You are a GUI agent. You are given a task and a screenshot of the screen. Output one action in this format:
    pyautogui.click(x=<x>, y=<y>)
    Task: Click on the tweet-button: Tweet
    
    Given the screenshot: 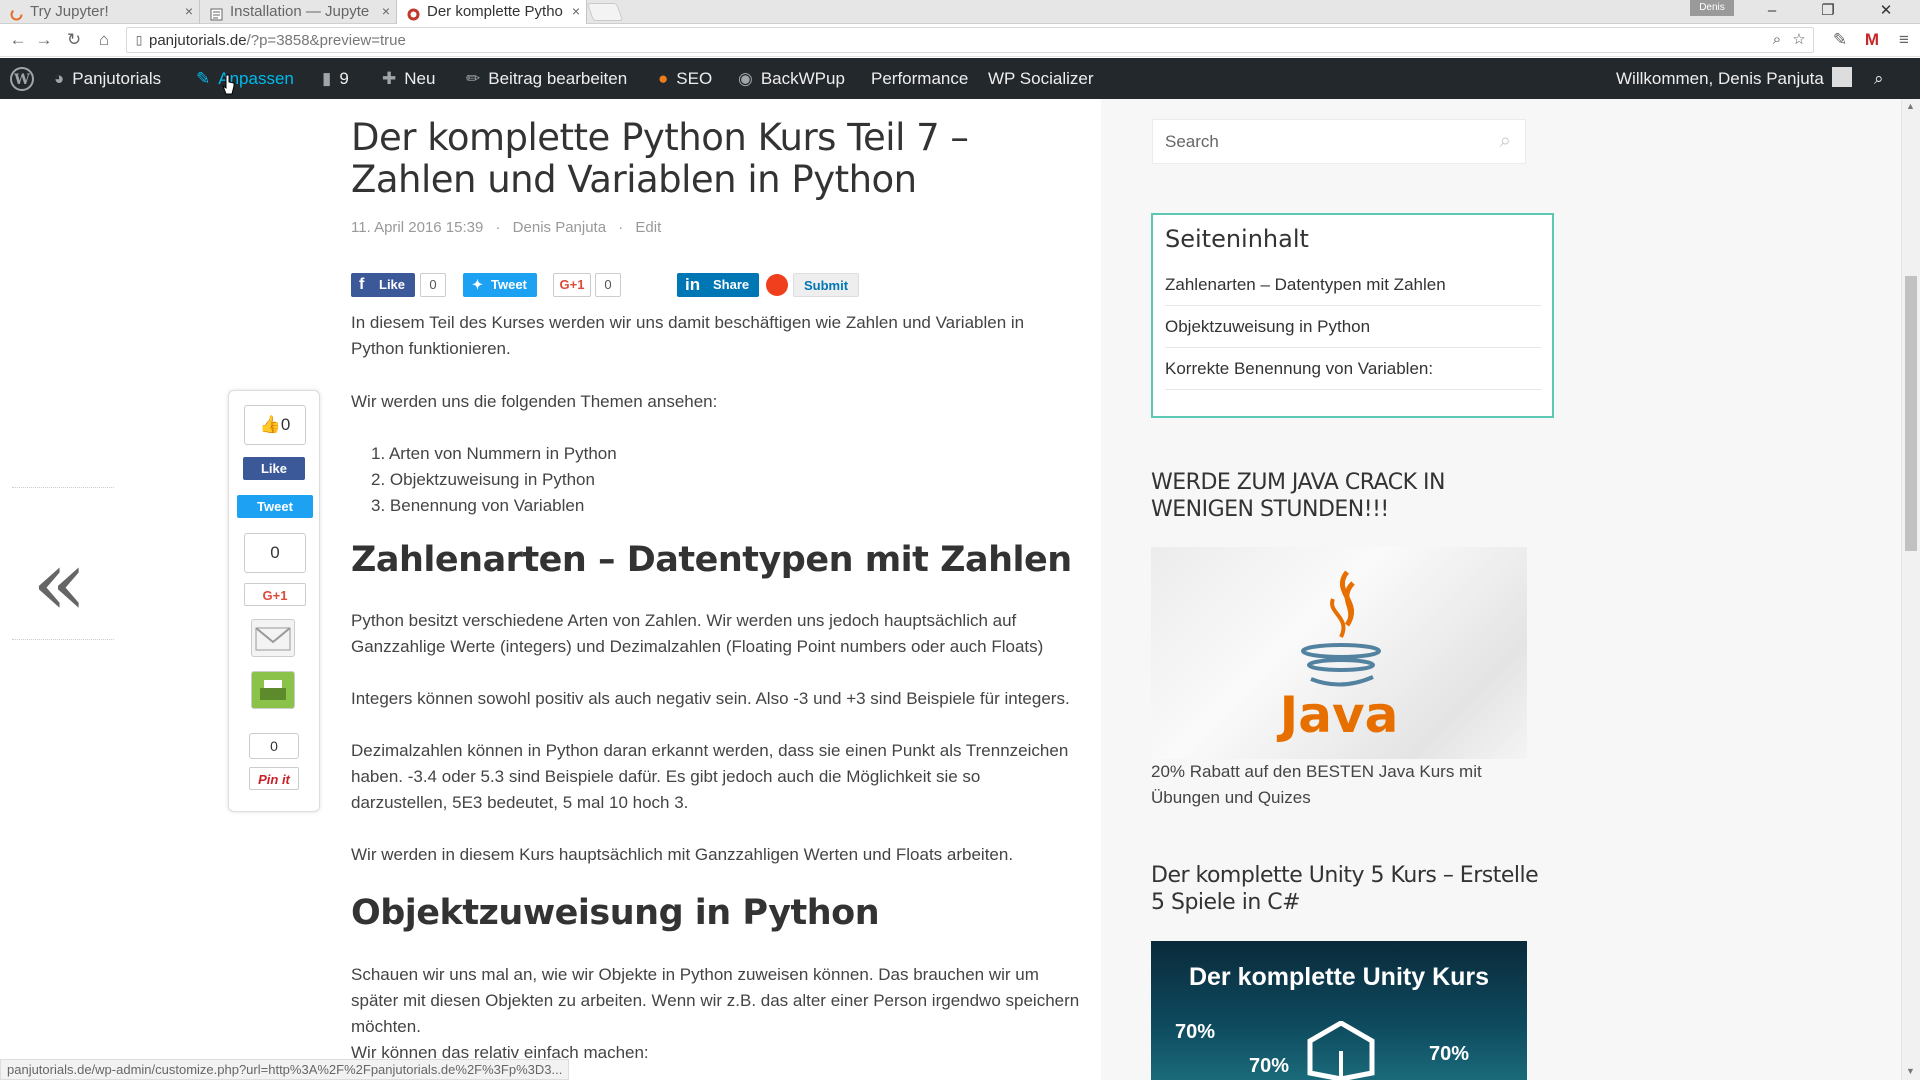 What is the action you would take?
    pyautogui.click(x=275, y=506)
    